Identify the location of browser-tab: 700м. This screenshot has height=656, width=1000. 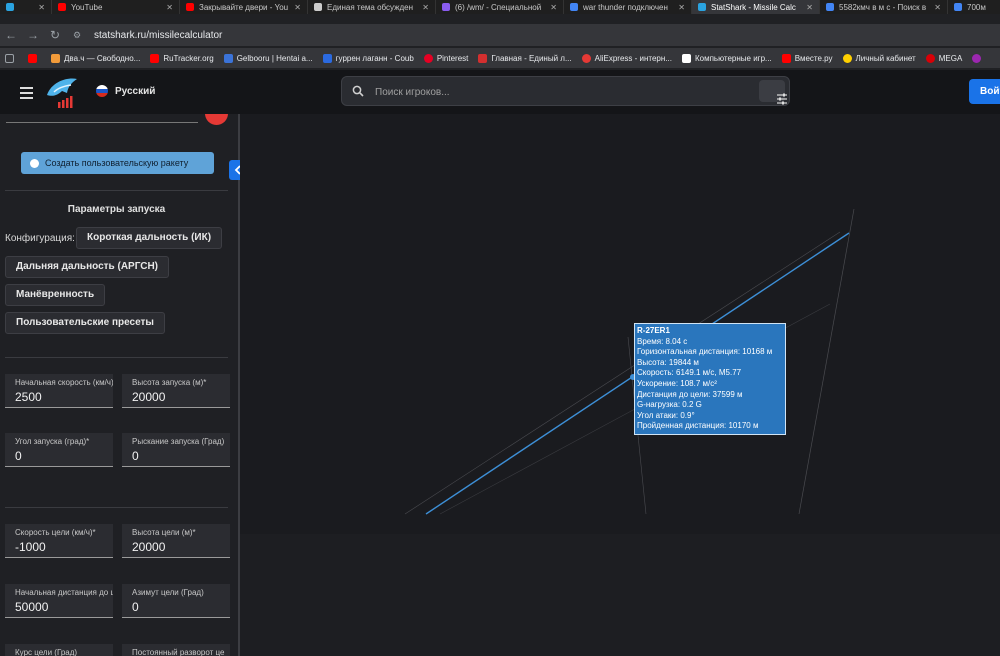
(974, 7).